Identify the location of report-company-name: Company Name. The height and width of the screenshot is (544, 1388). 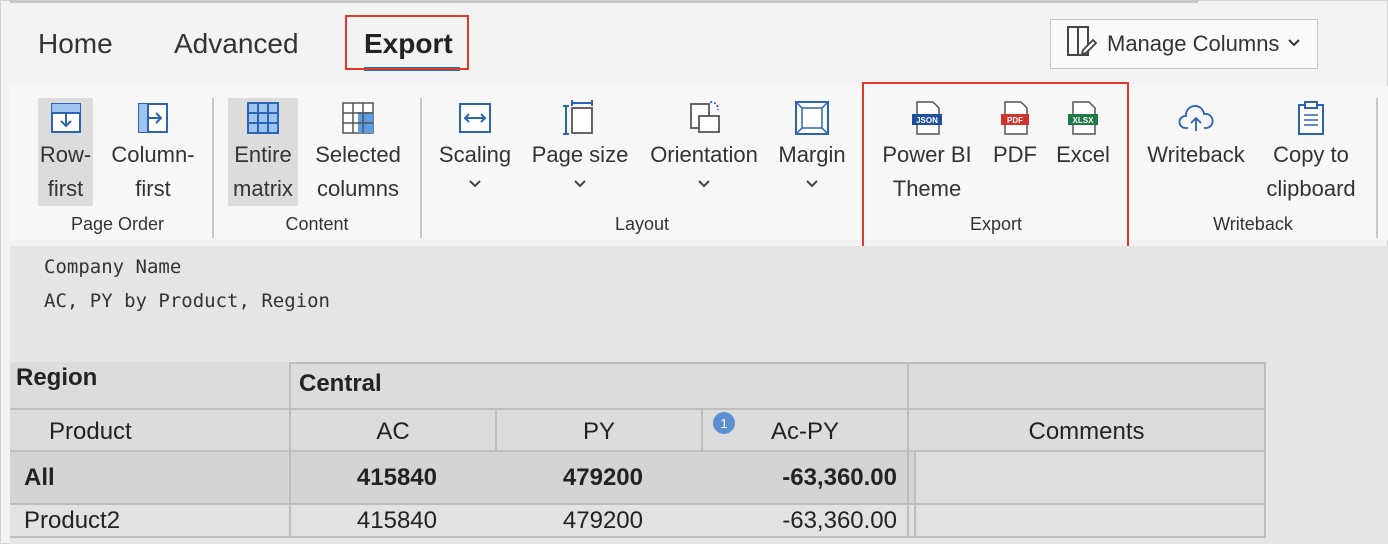
(113, 267).